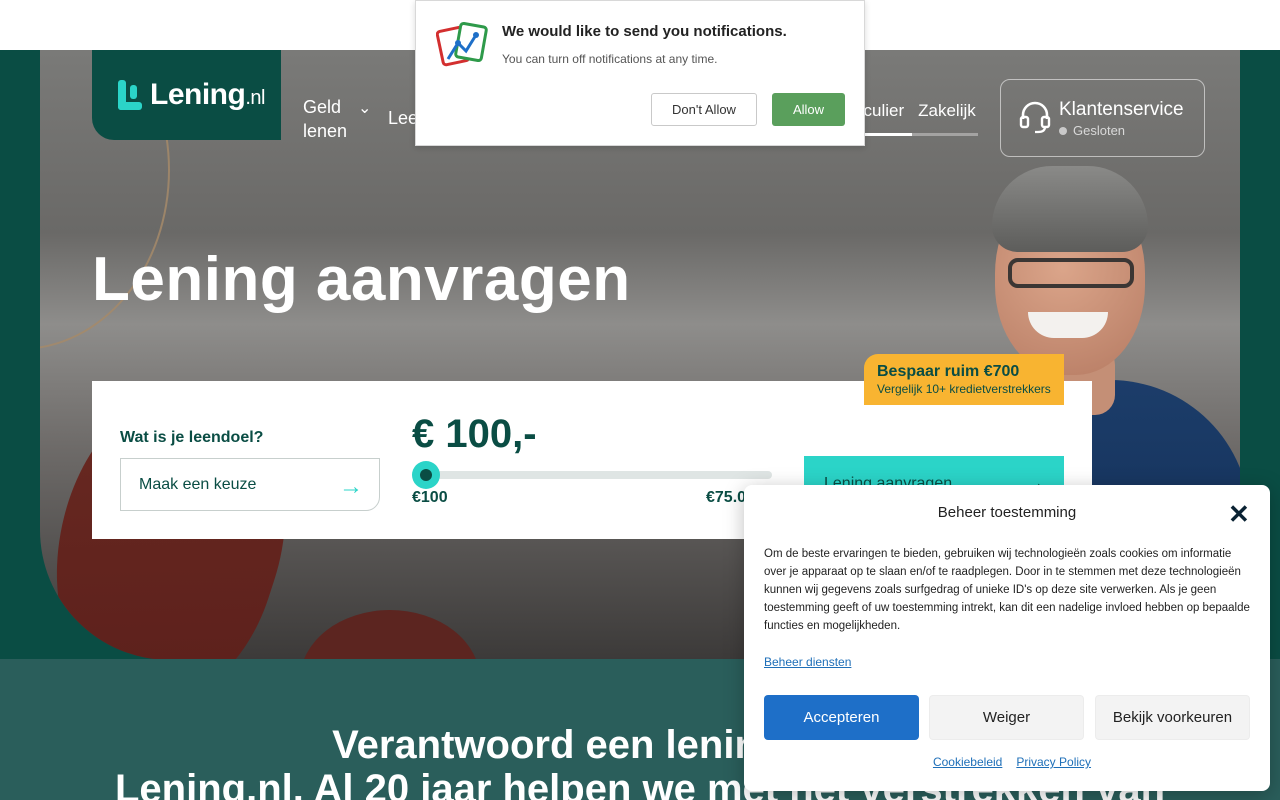 This screenshot has width=1280, height=800. Describe the element at coordinates (430, 497) in the screenshot. I see `slider-min-label: €100` at that location.